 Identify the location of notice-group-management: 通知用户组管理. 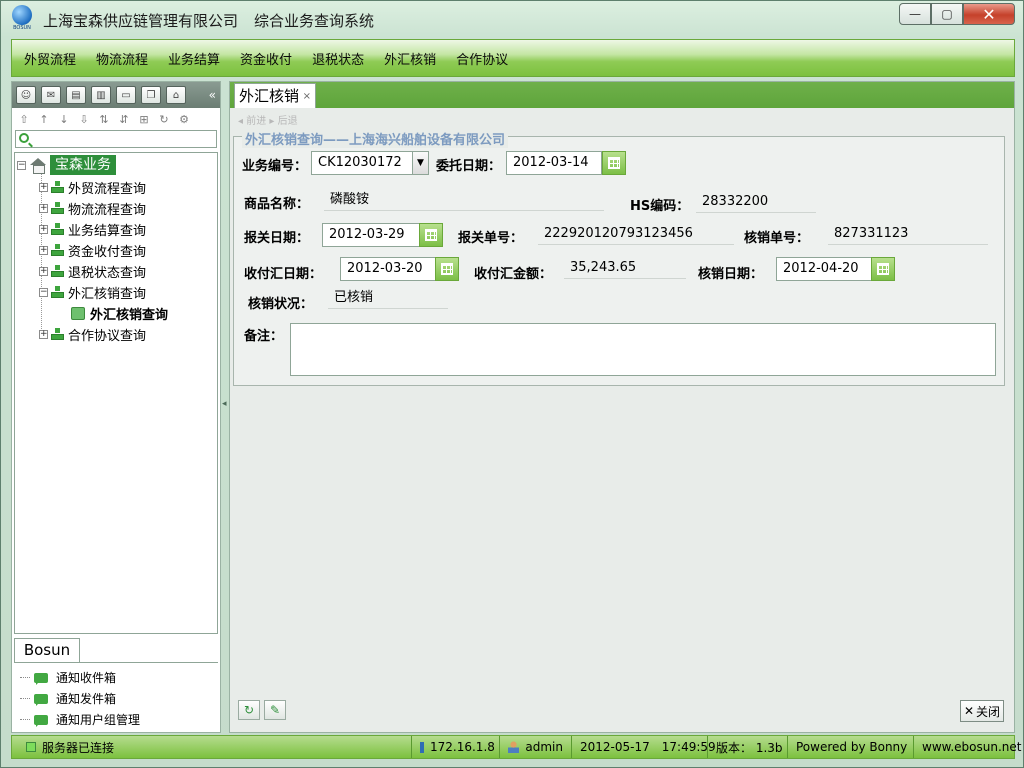
(118, 719).